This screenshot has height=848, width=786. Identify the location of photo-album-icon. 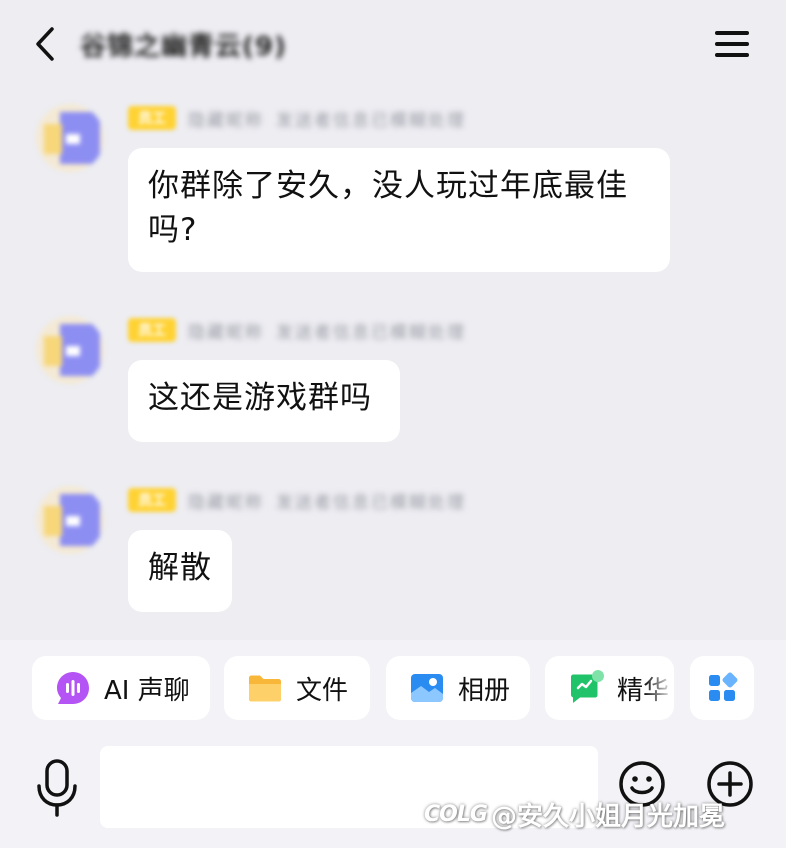
(427, 688).